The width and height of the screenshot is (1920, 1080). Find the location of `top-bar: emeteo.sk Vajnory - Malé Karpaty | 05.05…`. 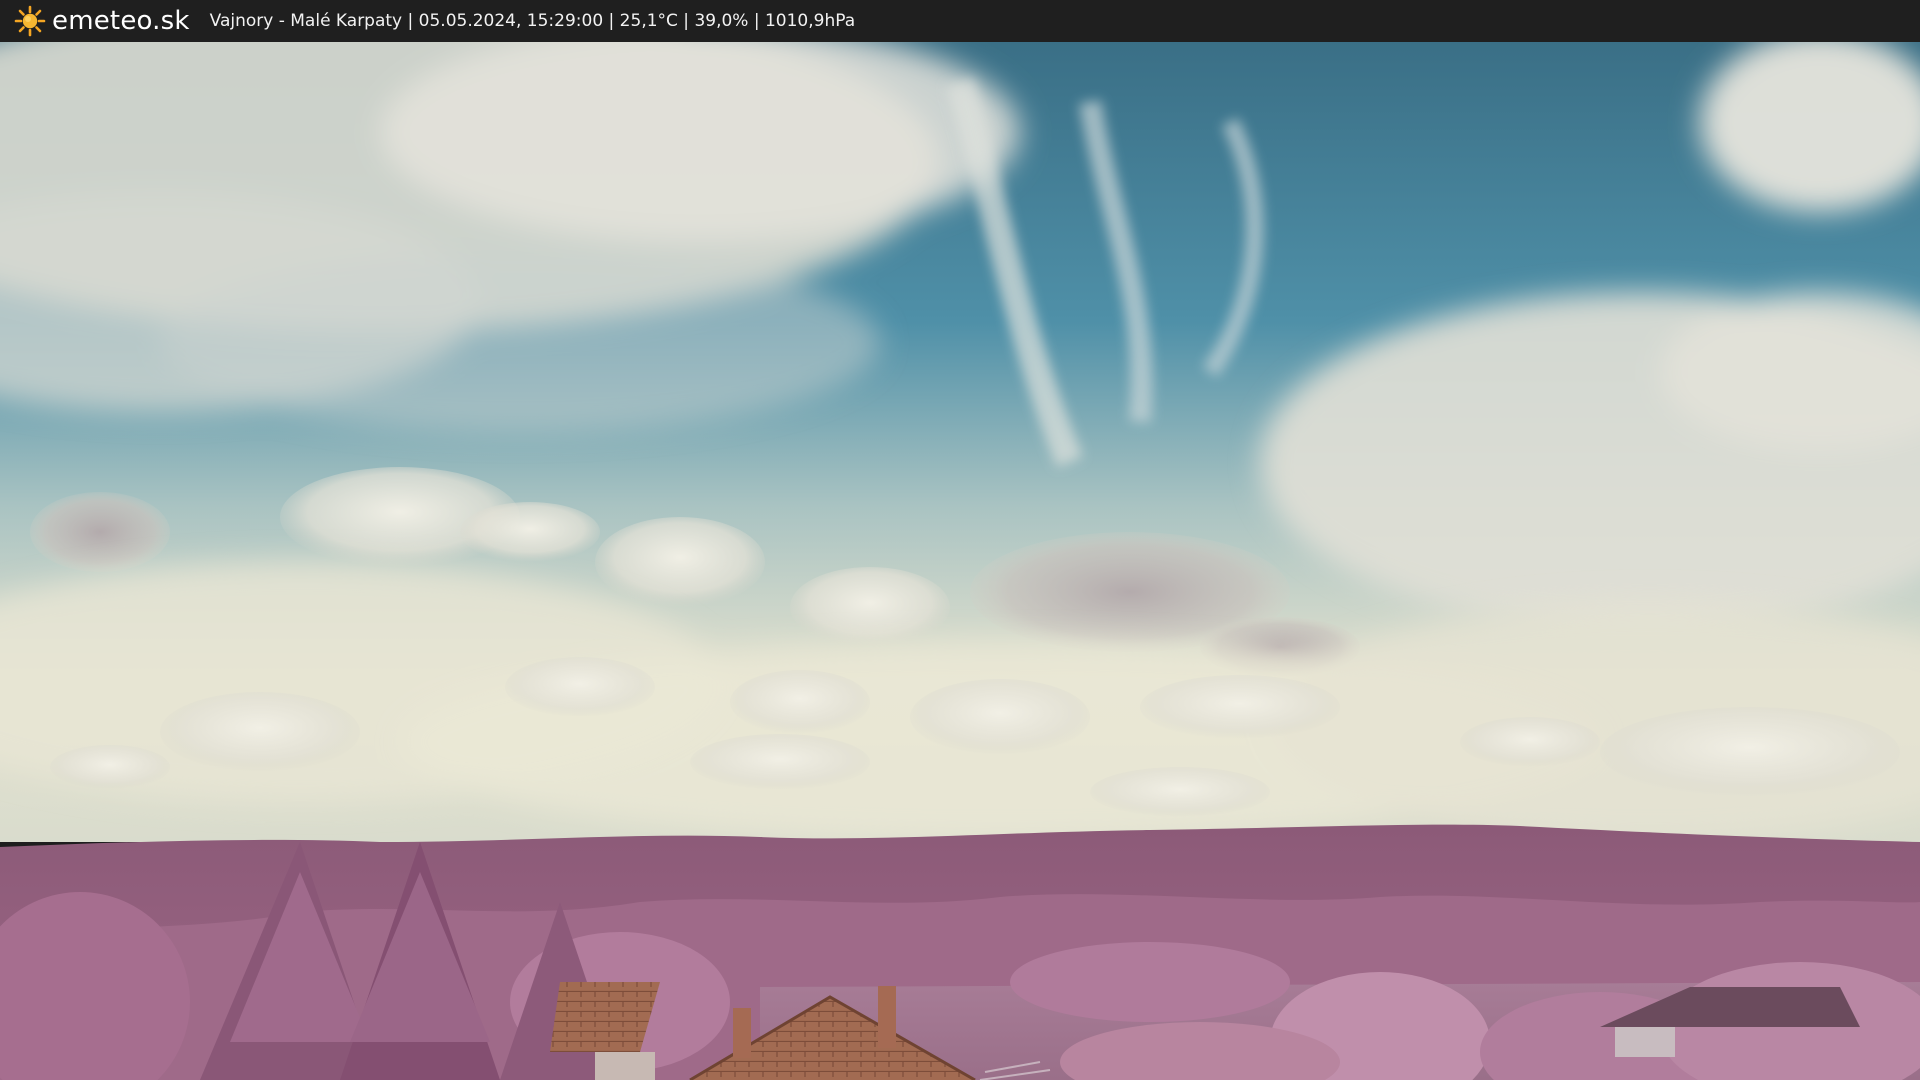

top-bar: emeteo.sk Vajnory - Malé Karpaty | 05.05… is located at coordinates (960, 21).